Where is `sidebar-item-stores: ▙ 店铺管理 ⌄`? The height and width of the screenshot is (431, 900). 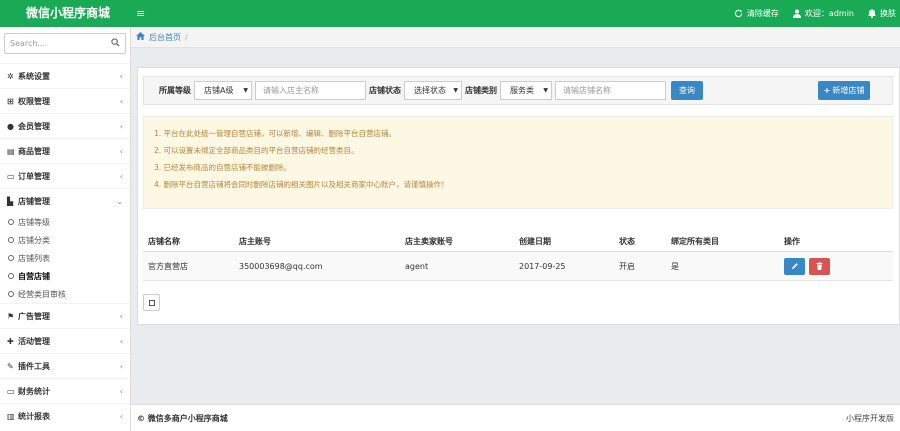 sidebar-item-stores: ▙ 店铺管理 ⌄ is located at coordinates (65, 200).